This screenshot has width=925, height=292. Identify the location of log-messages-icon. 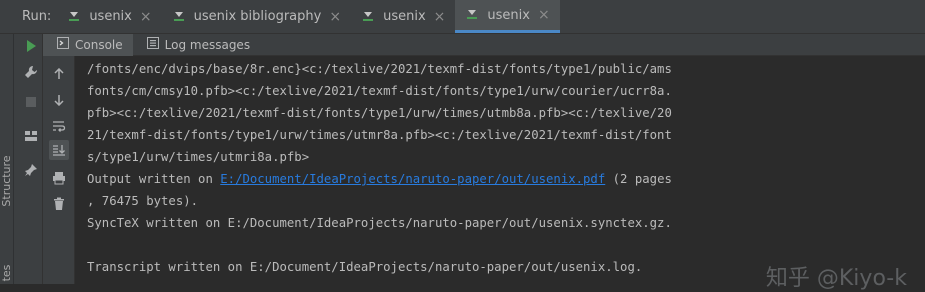
(152, 44).